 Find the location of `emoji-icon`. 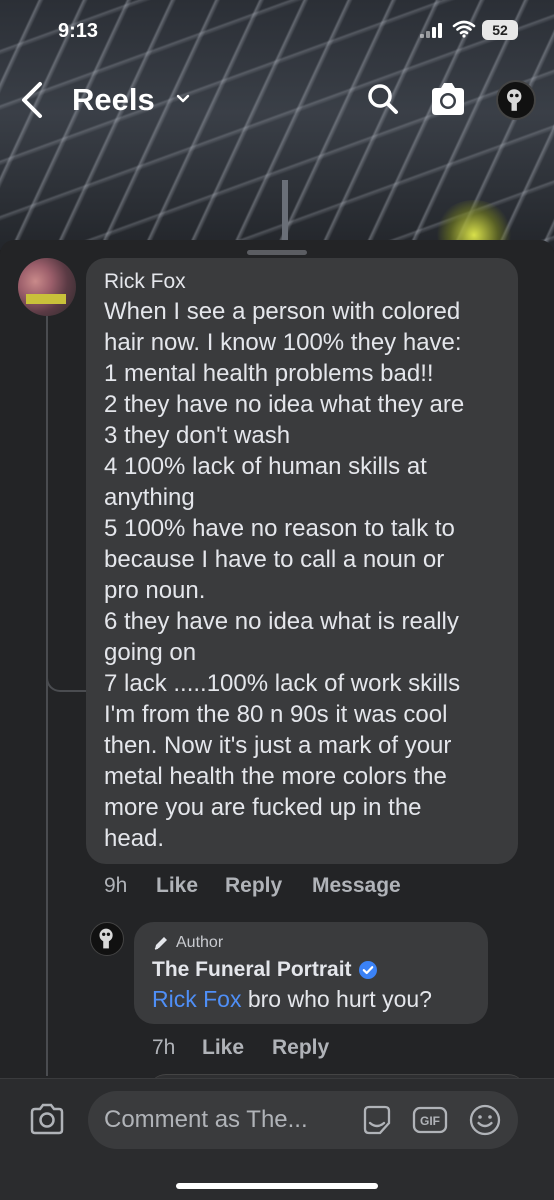

emoji-icon is located at coordinates (485, 1120).